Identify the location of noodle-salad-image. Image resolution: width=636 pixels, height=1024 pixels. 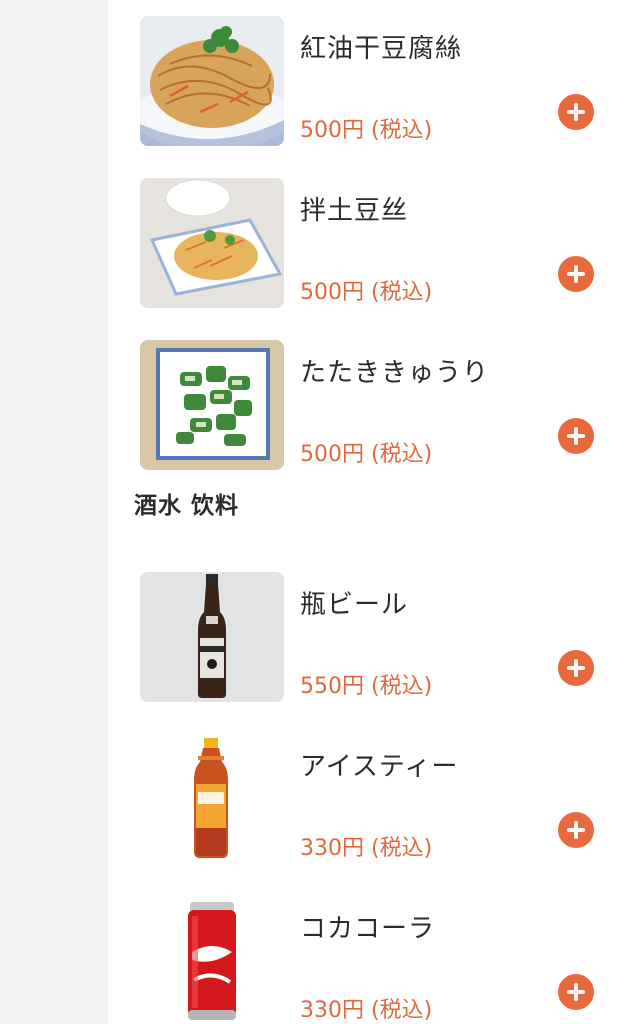
(212, 81).